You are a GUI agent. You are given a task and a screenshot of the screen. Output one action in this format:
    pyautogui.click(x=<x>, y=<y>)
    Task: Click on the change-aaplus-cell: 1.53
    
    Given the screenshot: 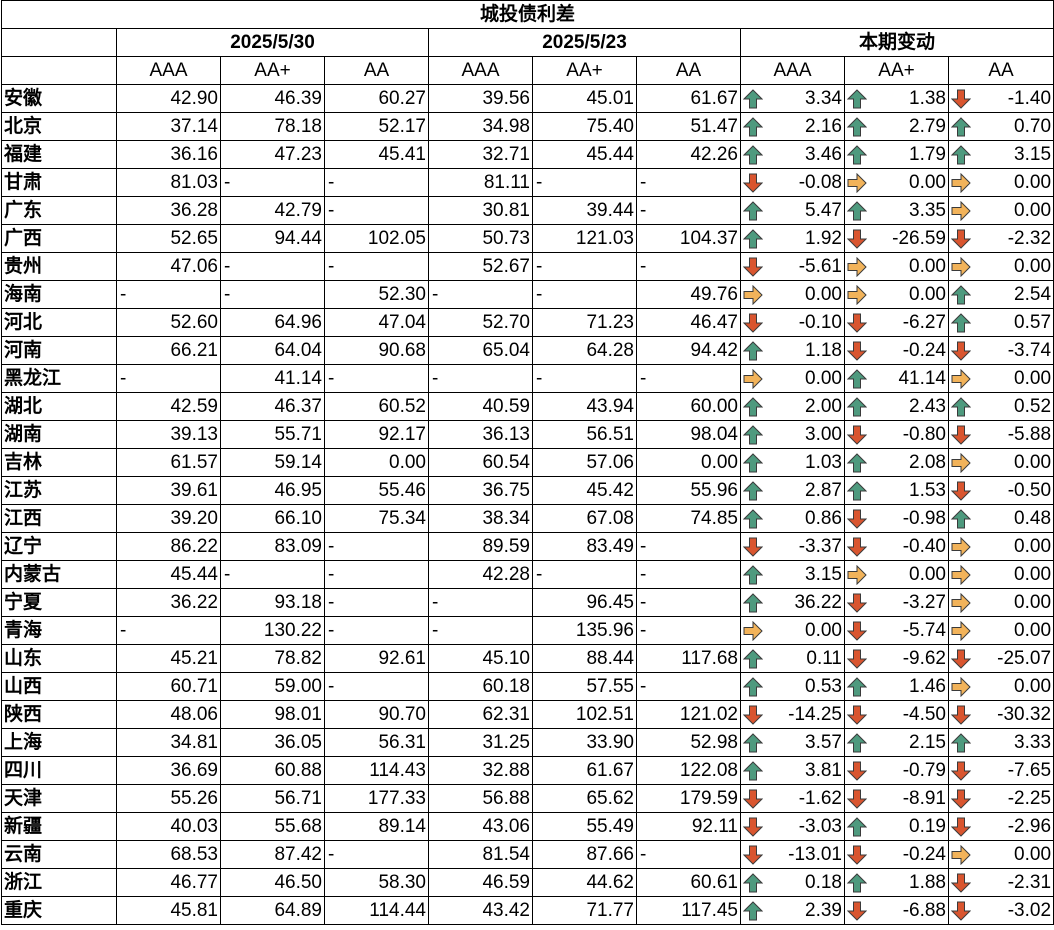 What is the action you would take?
    pyautogui.click(x=896, y=490)
    